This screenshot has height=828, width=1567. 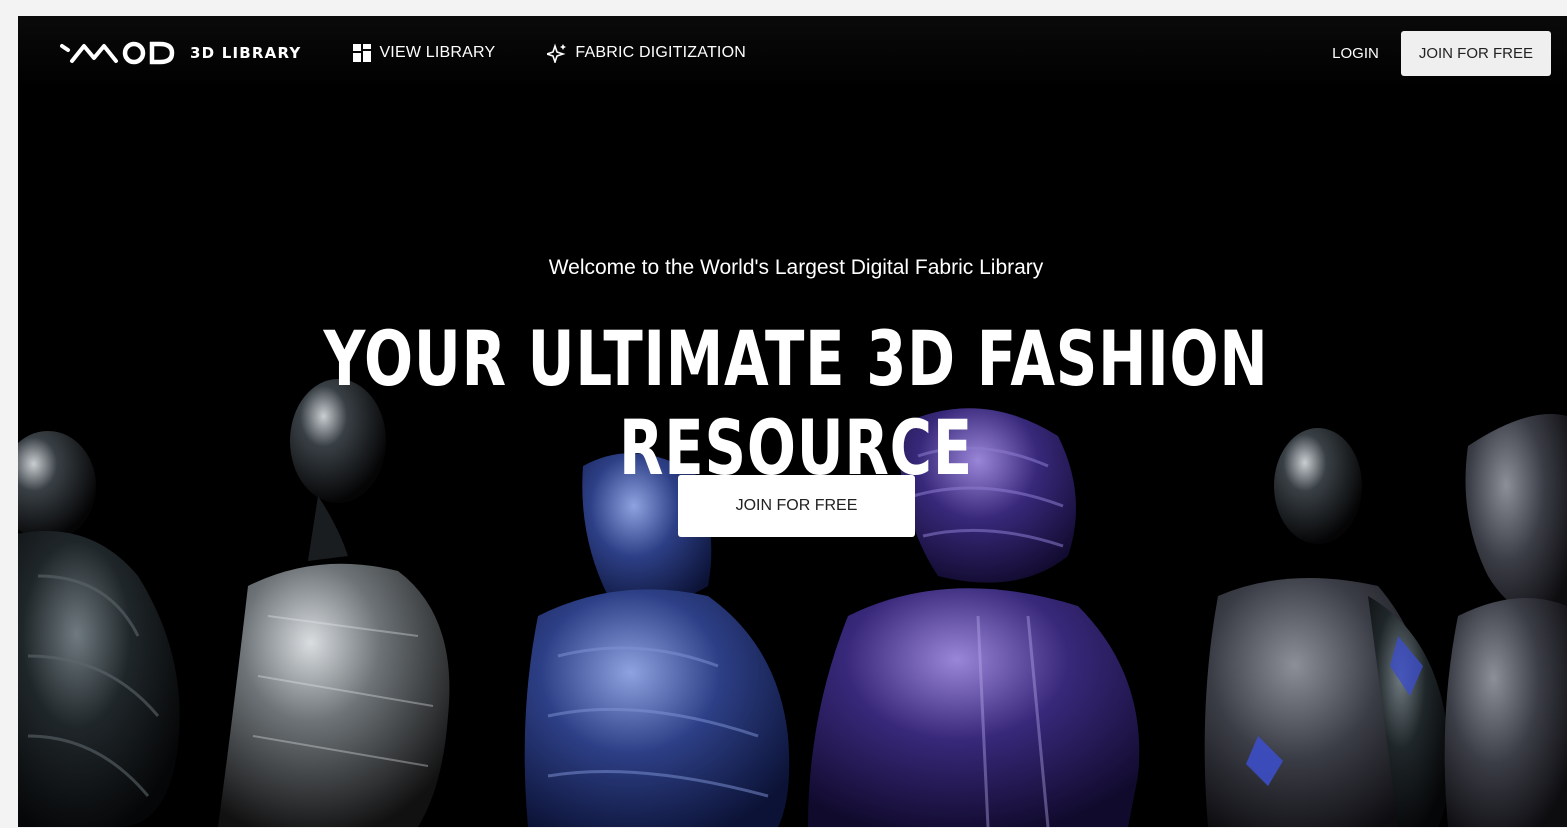 What do you see at coordinates (117, 53) in the screenshot?
I see `vmod-logo-icon` at bounding box center [117, 53].